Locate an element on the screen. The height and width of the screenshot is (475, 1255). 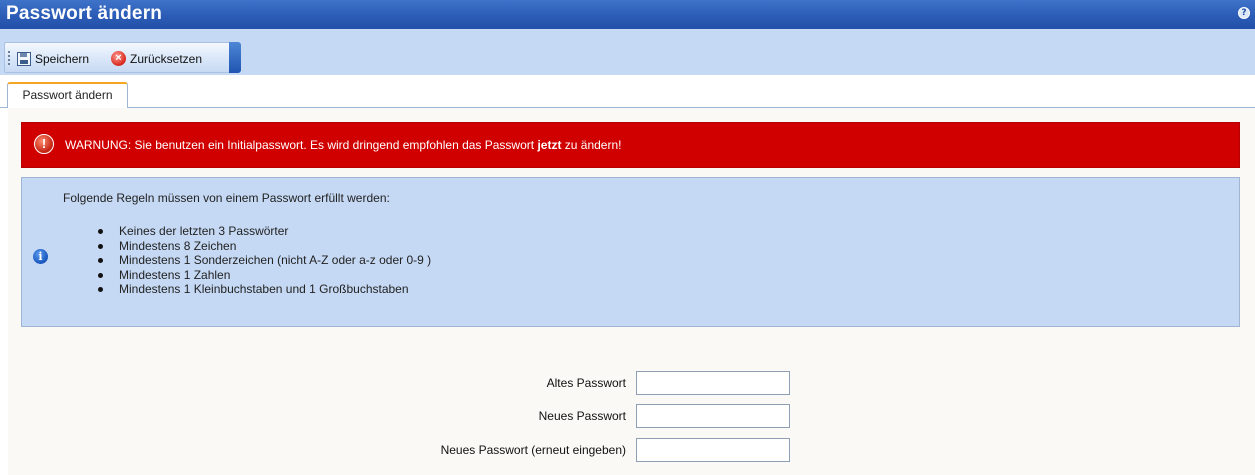
rule-item: Mindestens 8 Zeichen is located at coordinates (264, 246).